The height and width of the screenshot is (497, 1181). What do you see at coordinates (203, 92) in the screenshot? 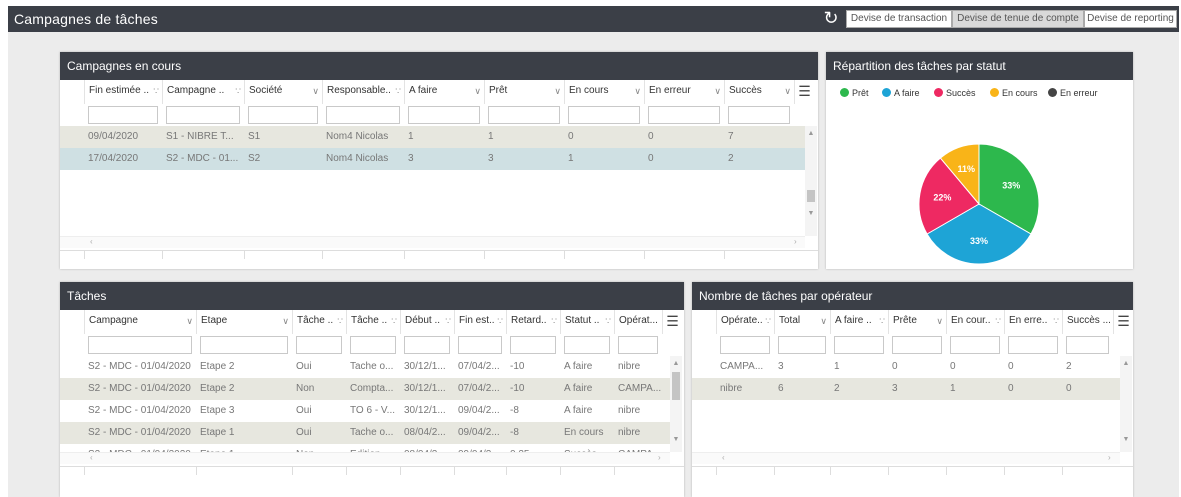
I see `column-header: Campagne .. ∵` at bounding box center [203, 92].